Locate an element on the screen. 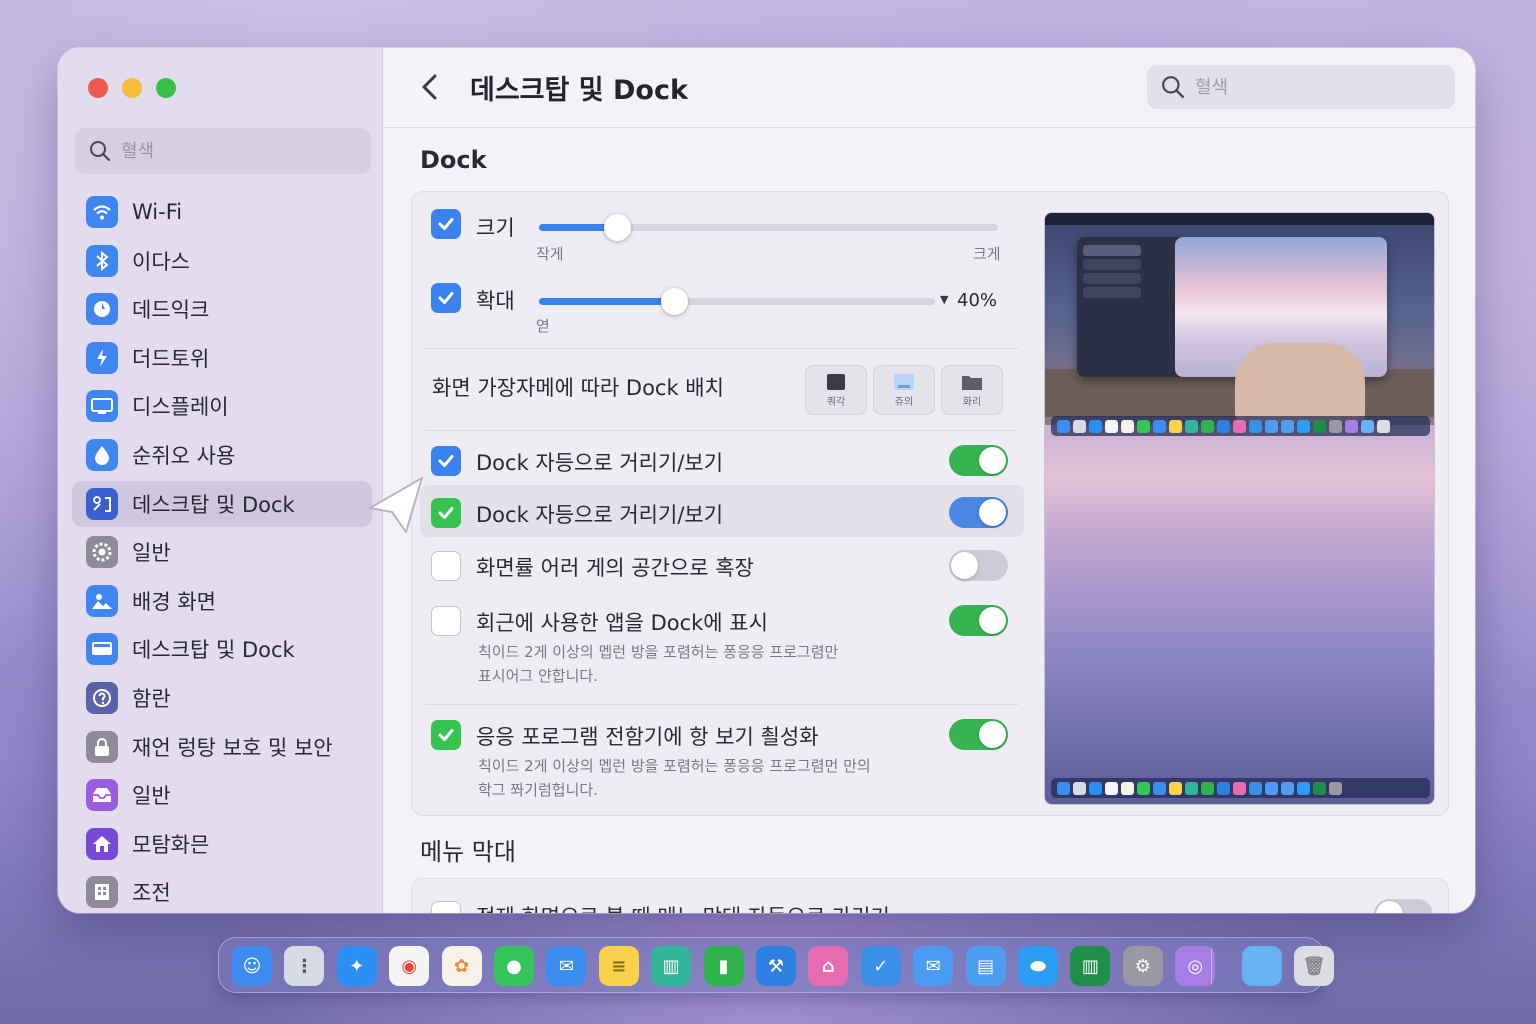  messages-icon: ● is located at coordinates (514, 966).